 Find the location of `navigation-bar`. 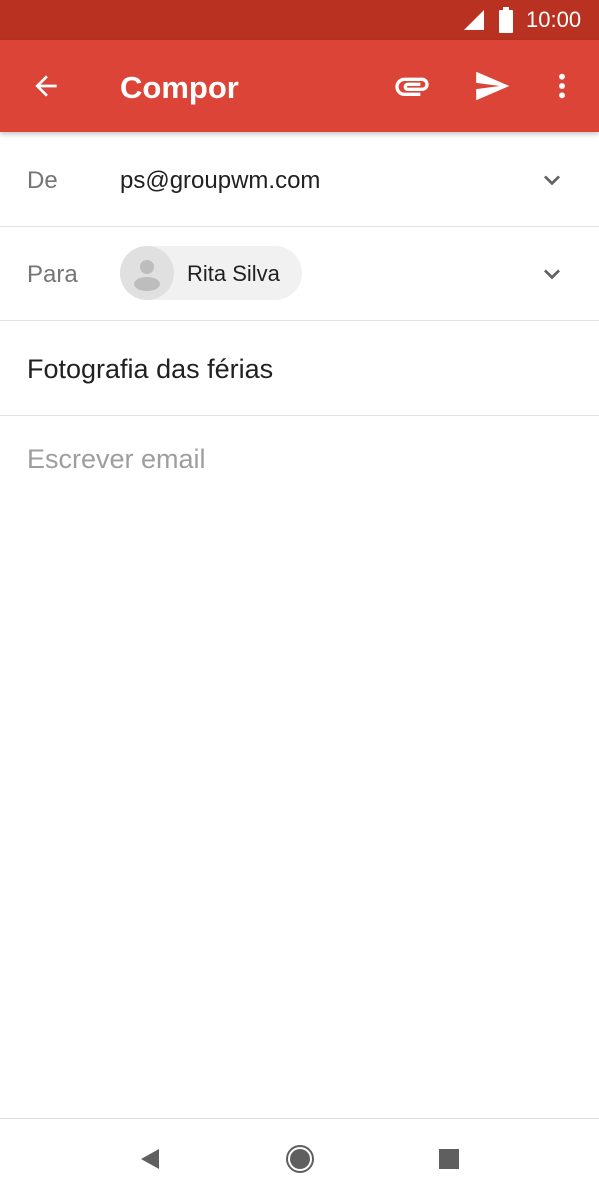

navigation-bar is located at coordinates (299, 1158).